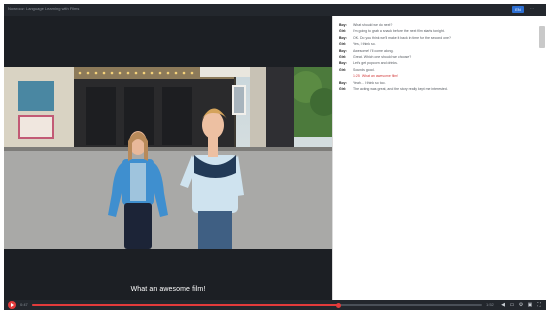  I want to click on transcript-scrollbar, so click(542, 37).